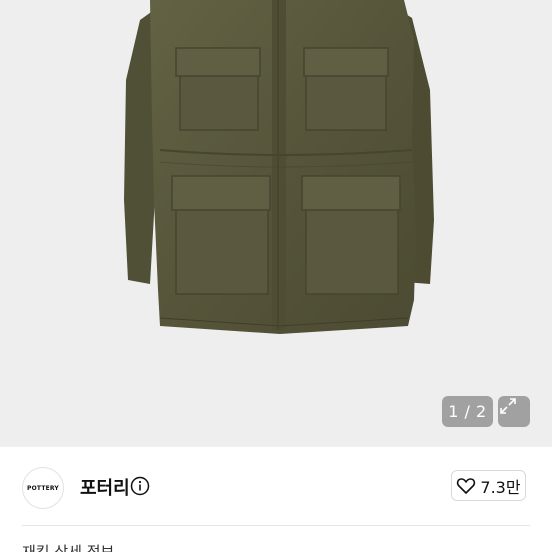 The height and width of the screenshot is (552, 552). I want to click on expand-icon, so click(508, 406).